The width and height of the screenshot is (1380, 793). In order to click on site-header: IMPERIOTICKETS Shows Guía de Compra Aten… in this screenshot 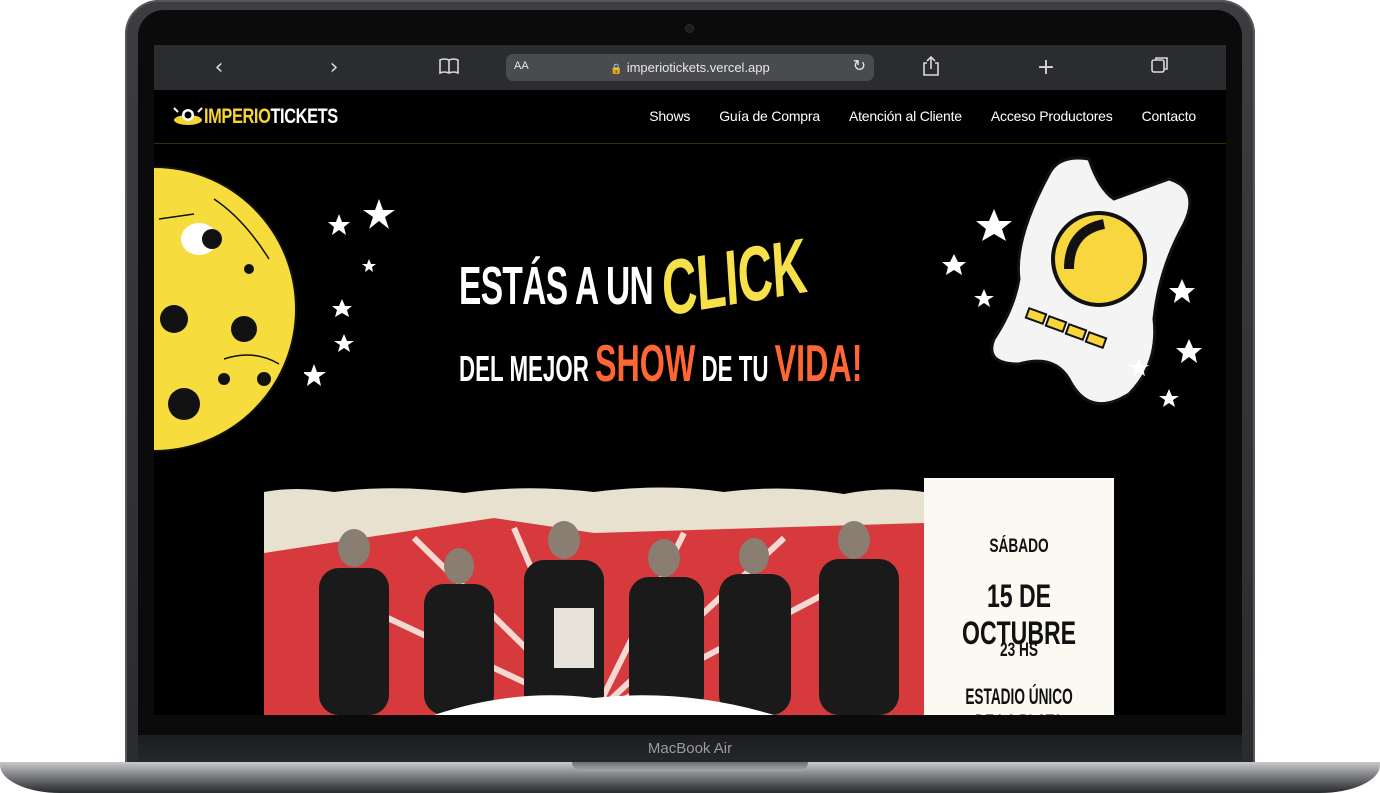, I will do `click(690, 117)`.